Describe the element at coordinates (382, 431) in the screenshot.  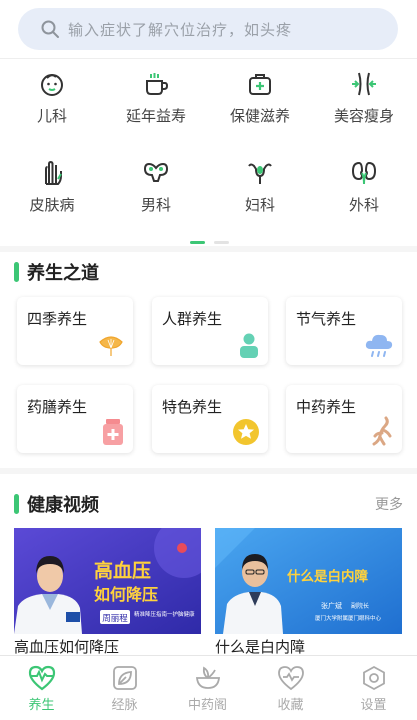
I see `ginseng-root-icon` at that location.